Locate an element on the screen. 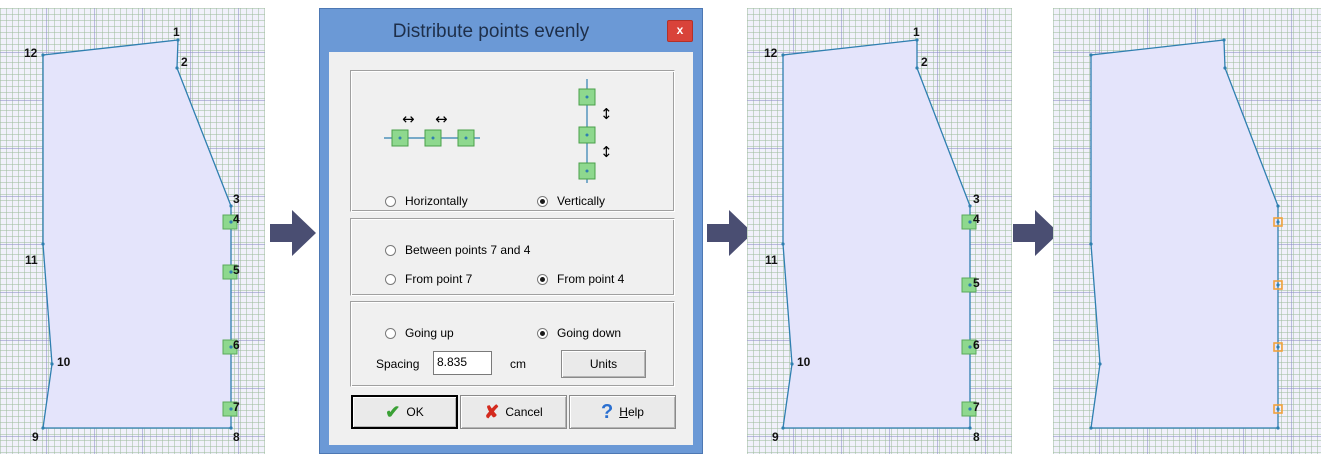  help-button: ? Help is located at coordinates (622, 412).